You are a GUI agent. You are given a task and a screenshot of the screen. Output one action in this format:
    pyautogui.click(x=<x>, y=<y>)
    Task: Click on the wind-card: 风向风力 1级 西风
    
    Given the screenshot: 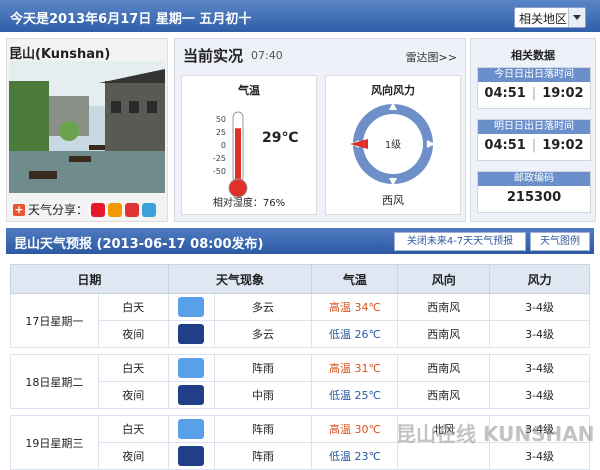 What is the action you would take?
    pyautogui.click(x=393, y=145)
    